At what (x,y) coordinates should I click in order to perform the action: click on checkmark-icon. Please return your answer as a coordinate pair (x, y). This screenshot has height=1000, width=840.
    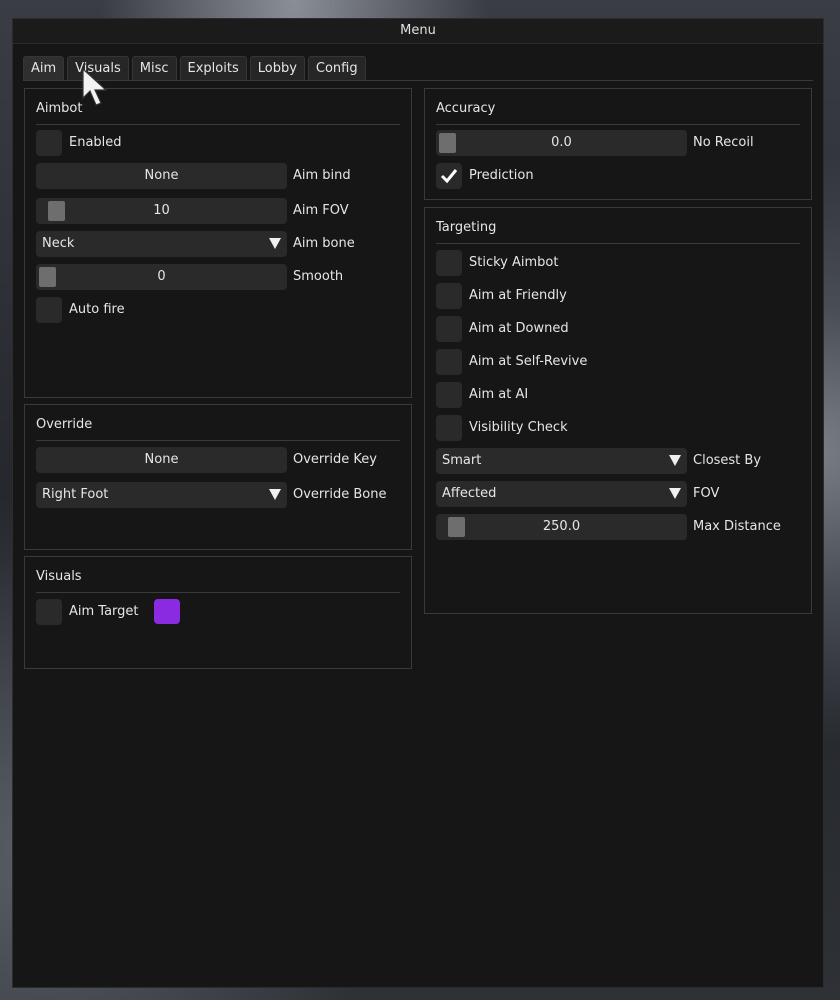
    Looking at the image, I should click on (449, 176).